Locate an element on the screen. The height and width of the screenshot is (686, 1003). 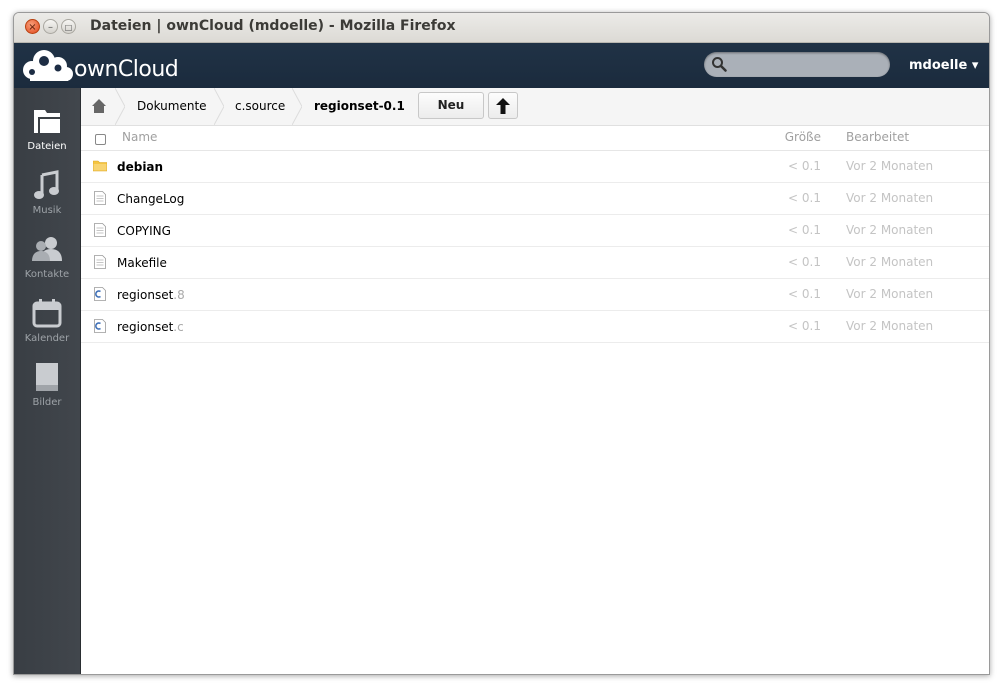
column-header-size: Größe is located at coordinates (803, 137).